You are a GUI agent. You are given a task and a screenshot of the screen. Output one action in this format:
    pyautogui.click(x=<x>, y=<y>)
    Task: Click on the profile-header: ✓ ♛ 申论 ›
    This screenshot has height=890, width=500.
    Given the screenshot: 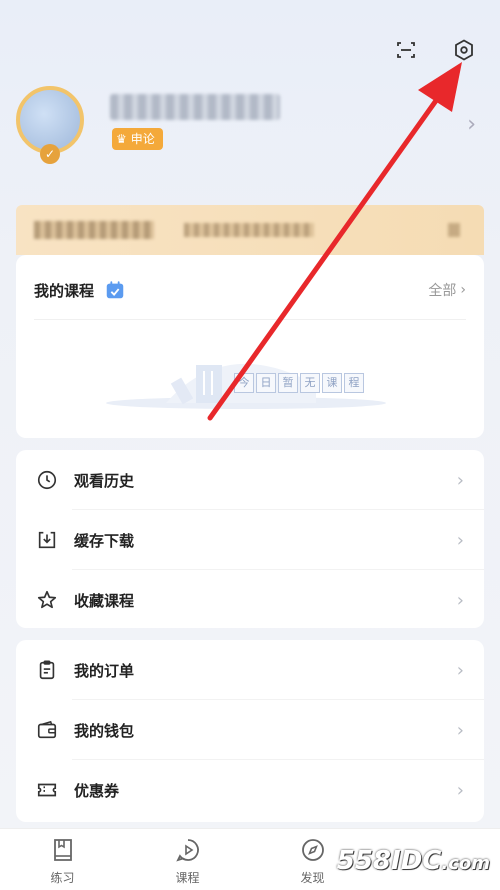 What is the action you would take?
    pyautogui.click(x=244, y=127)
    